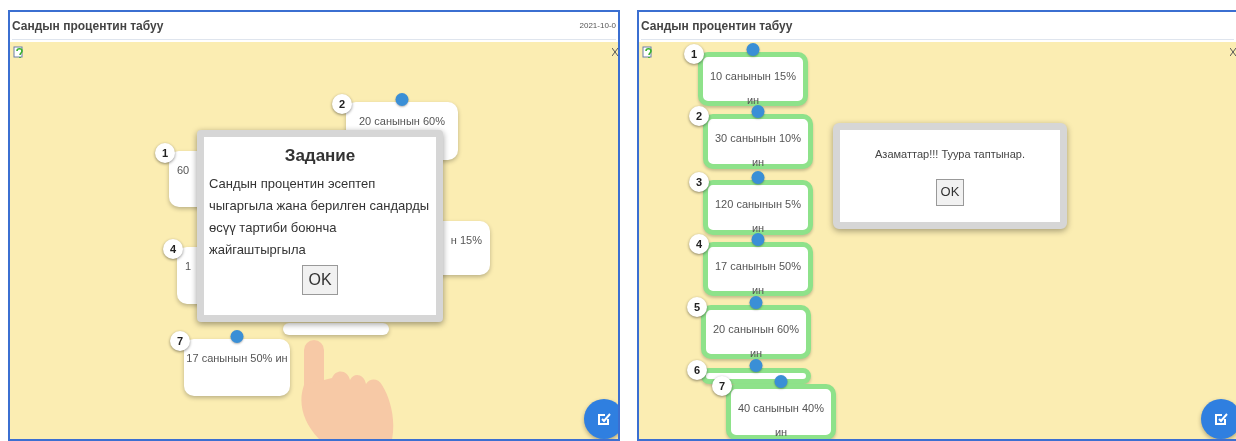  I want to click on dialog-title: Задание, so click(320, 156).